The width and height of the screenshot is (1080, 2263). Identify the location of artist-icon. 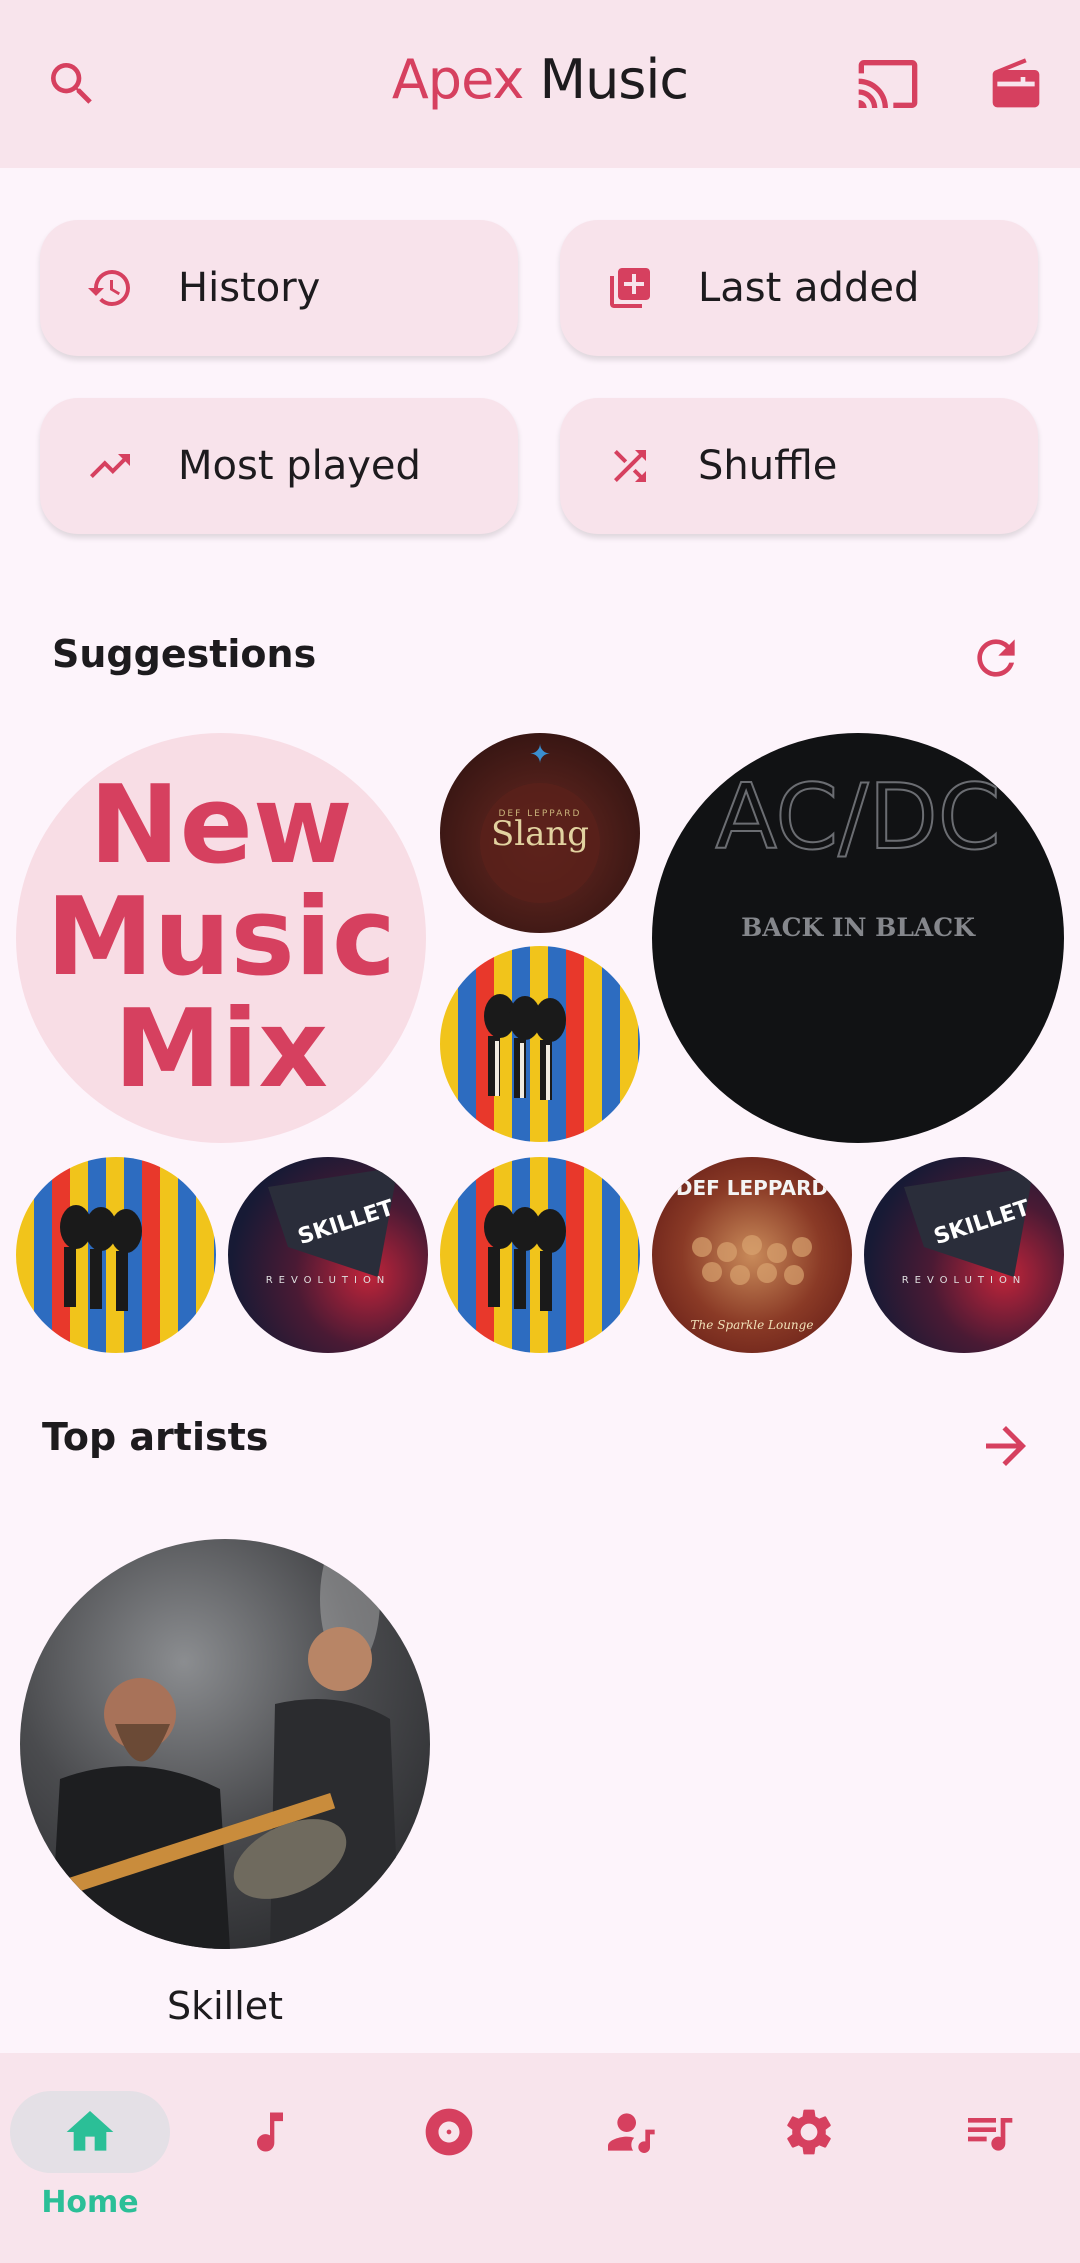
(631, 2133).